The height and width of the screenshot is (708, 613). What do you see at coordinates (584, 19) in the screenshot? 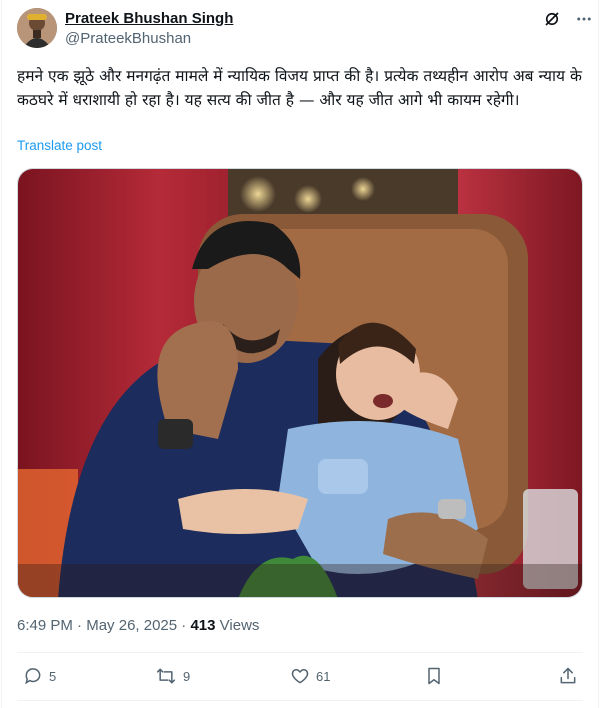
I see `more-icon` at bounding box center [584, 19].